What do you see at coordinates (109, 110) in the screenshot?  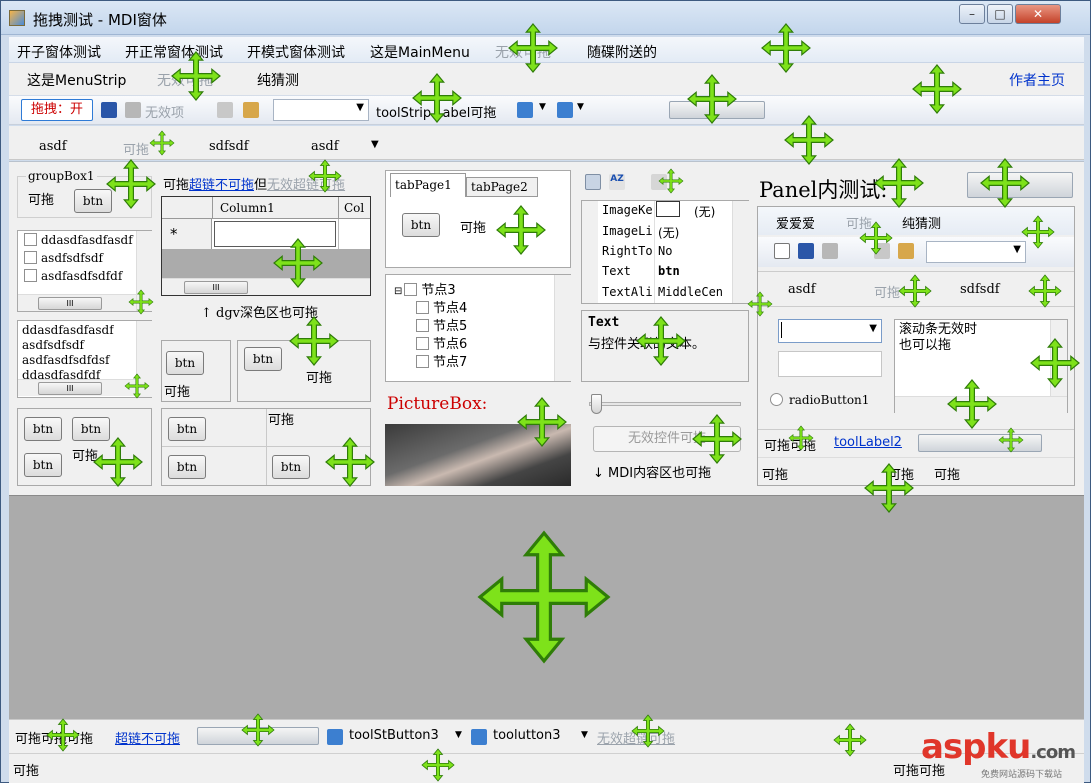 I see `save-icon` at bounding box center [109, 110].